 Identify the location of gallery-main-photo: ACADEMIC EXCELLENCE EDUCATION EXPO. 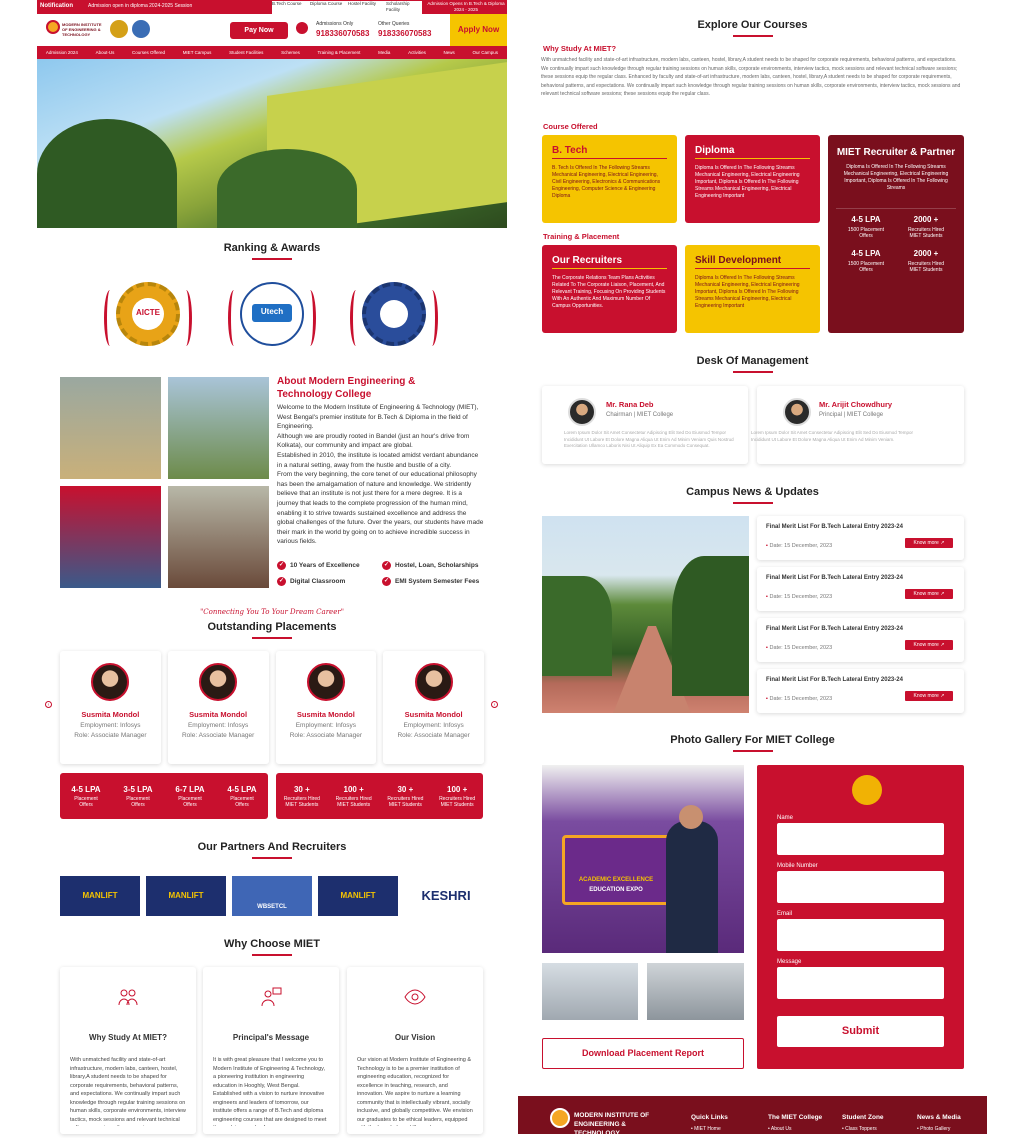
(643, 859).